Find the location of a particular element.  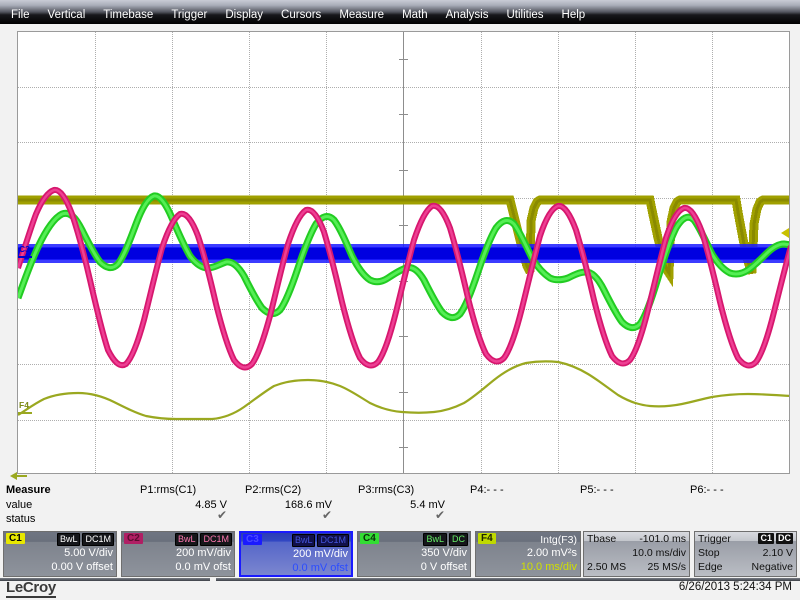

measure-status-p3: ✔ is located at coordinates (439, 515).